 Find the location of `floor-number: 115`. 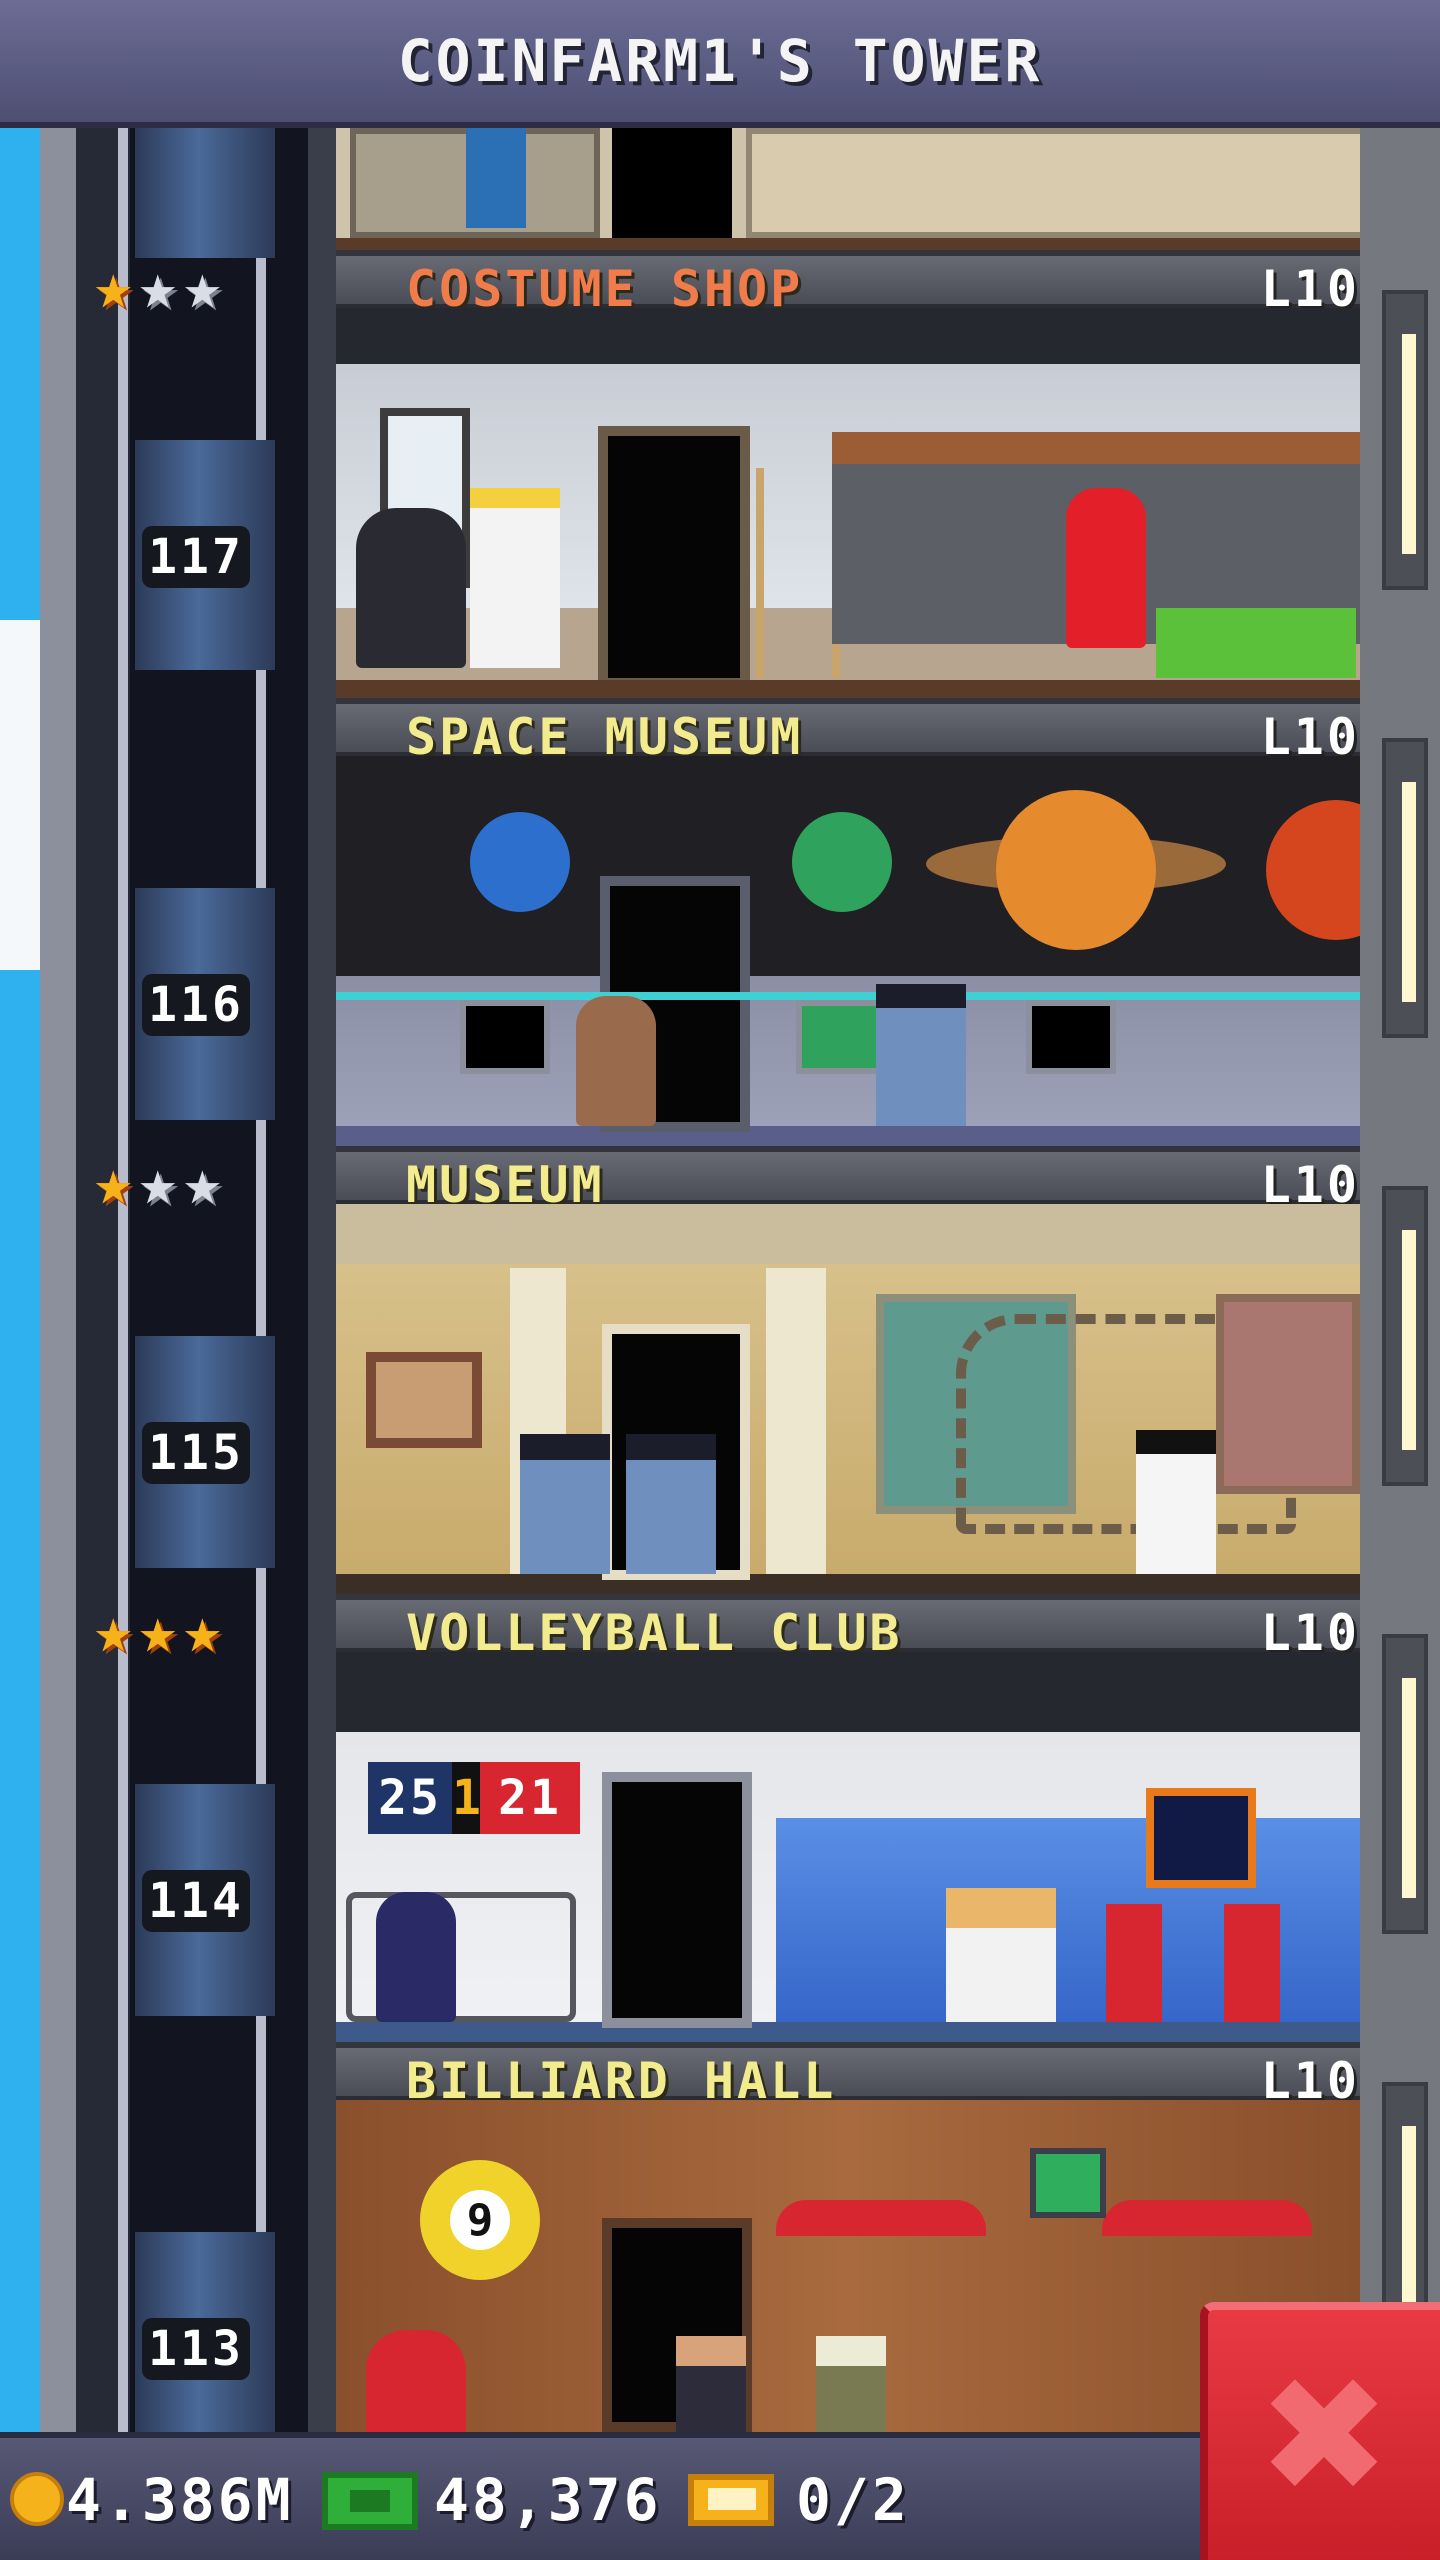

floor-number: 115 is located at coordinates (196, 1453).